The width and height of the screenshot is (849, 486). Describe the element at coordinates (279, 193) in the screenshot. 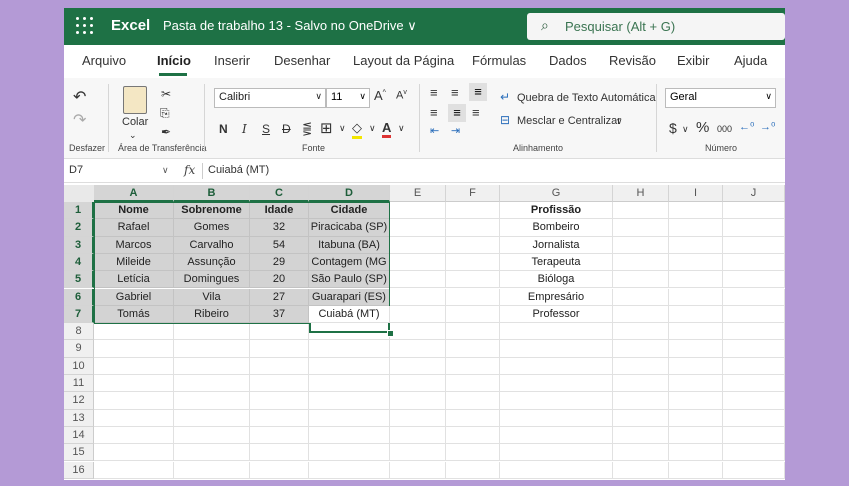

I see `column-header-c: C` at that location.